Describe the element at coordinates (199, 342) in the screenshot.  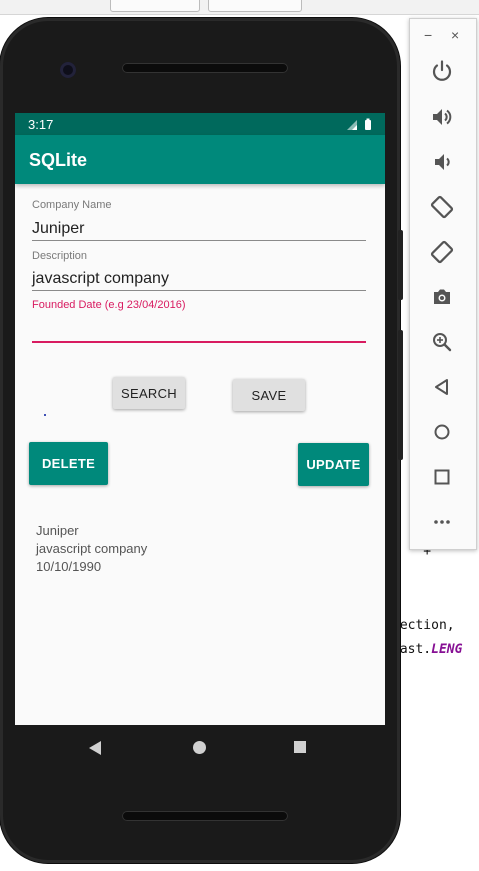
I see `founded-date-underline` at that location.